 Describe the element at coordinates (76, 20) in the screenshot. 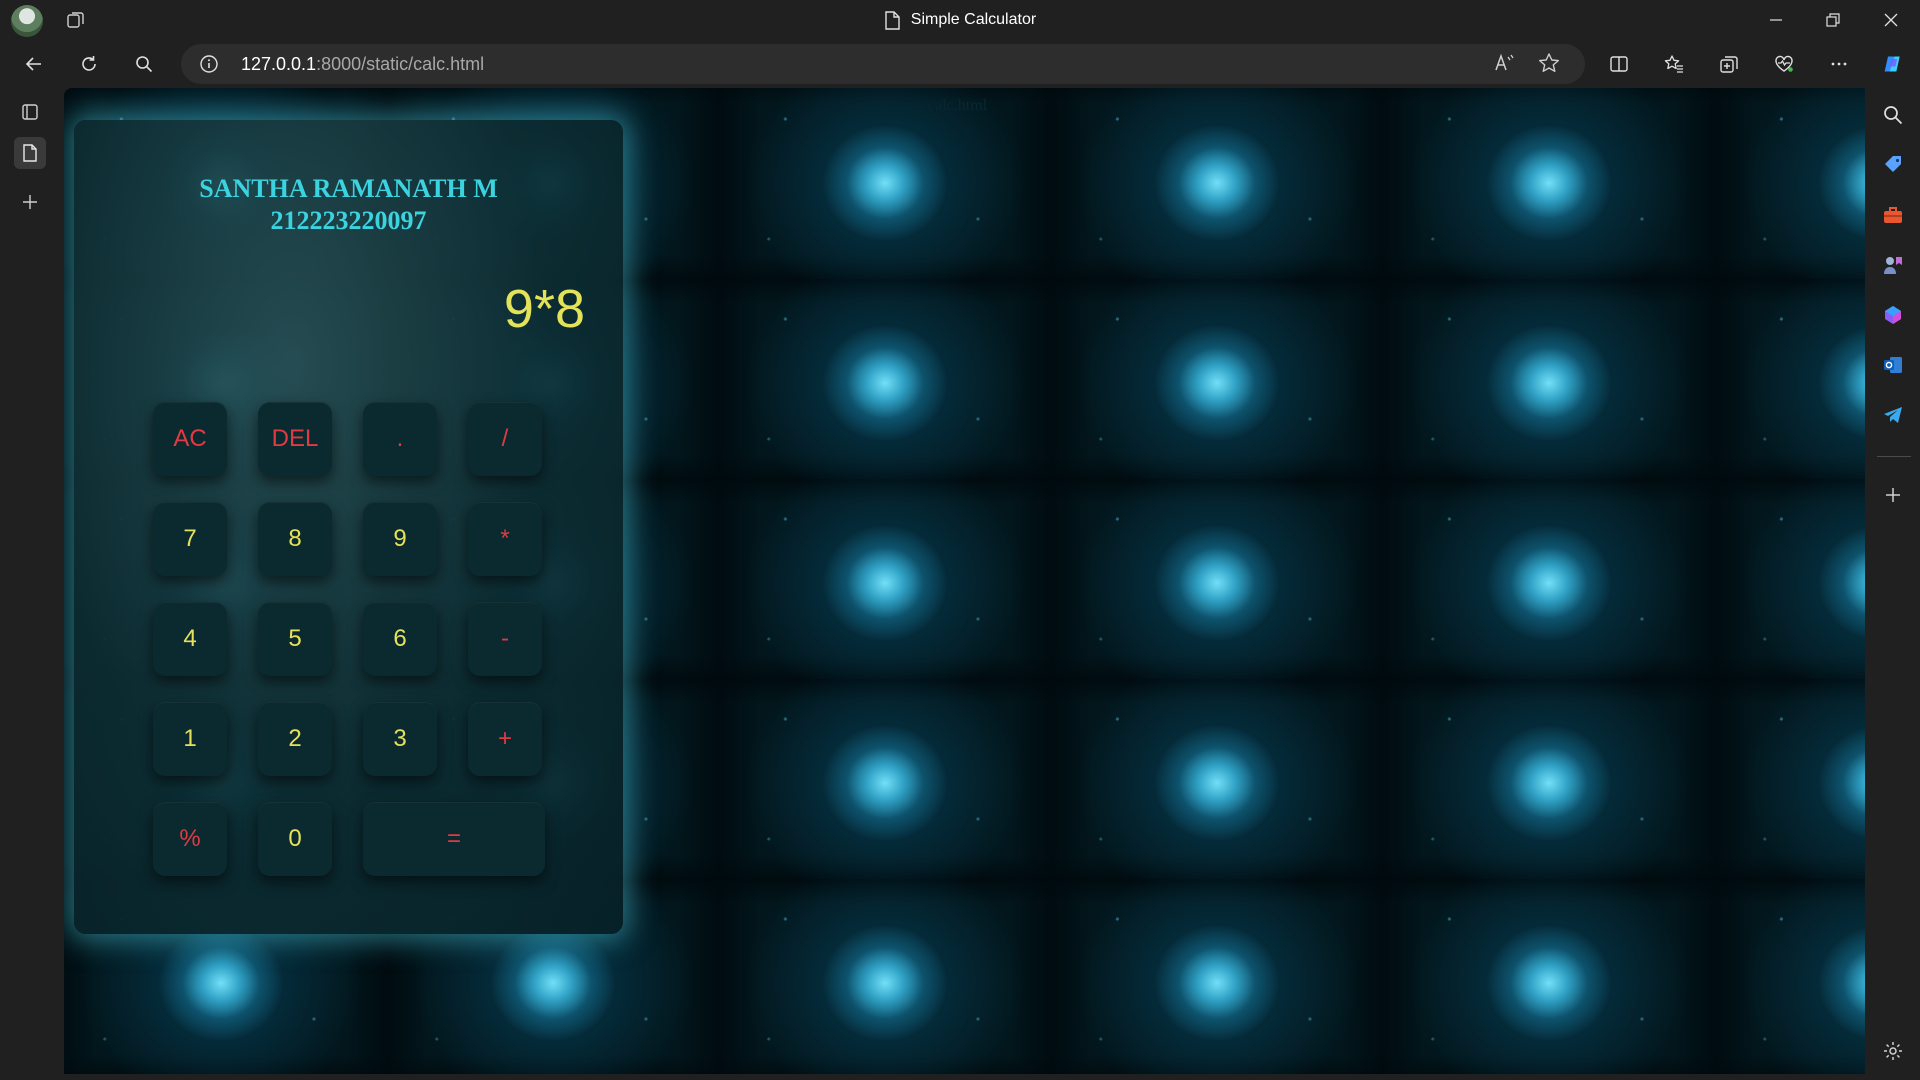

I see `workspaces-icon` at that location.